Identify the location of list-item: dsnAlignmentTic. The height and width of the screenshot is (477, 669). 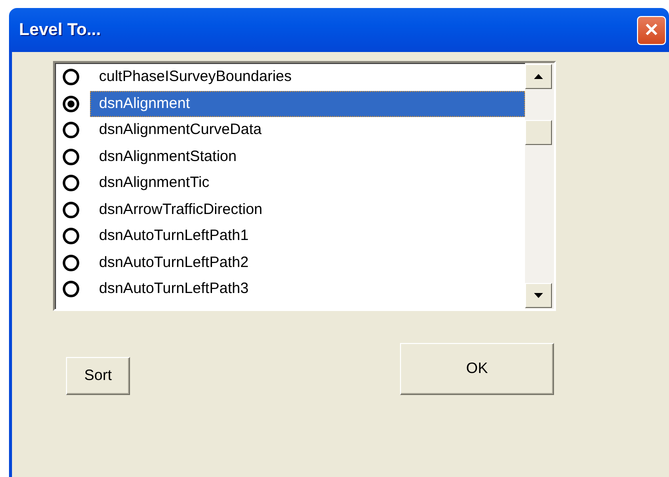
(307, 183).